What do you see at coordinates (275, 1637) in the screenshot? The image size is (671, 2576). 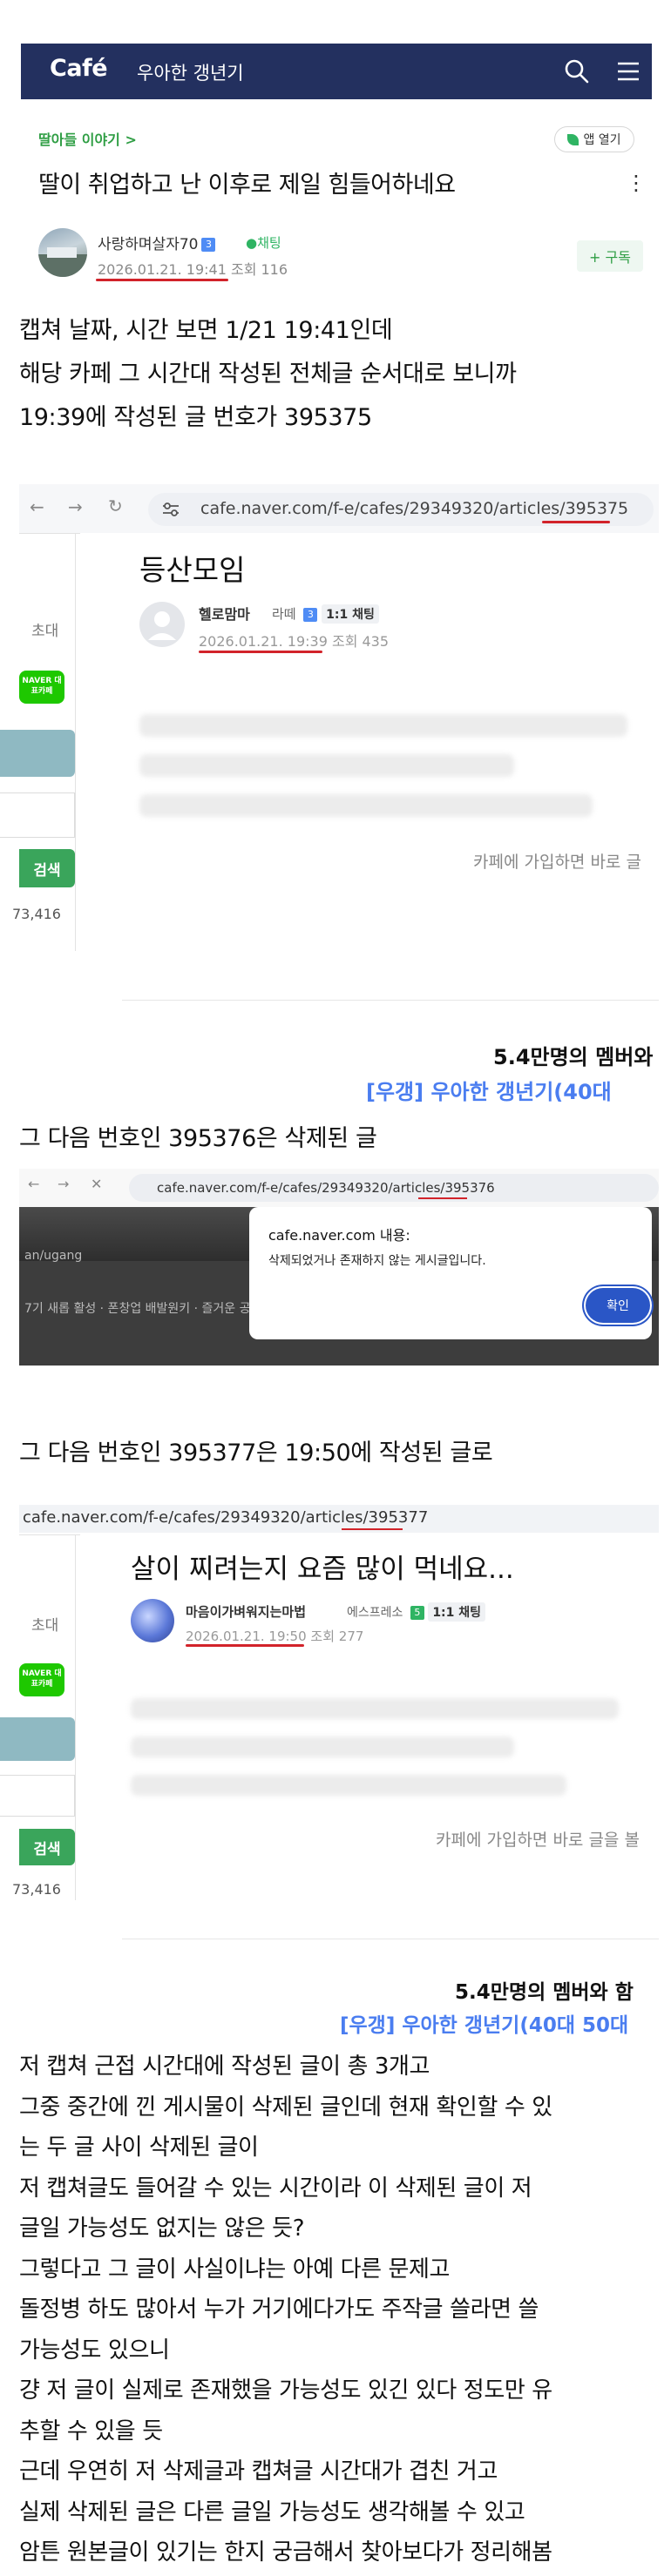 I see `article-meta: 2026.01.21. 19:50 조회 277` at bounding box center [275, 1637].